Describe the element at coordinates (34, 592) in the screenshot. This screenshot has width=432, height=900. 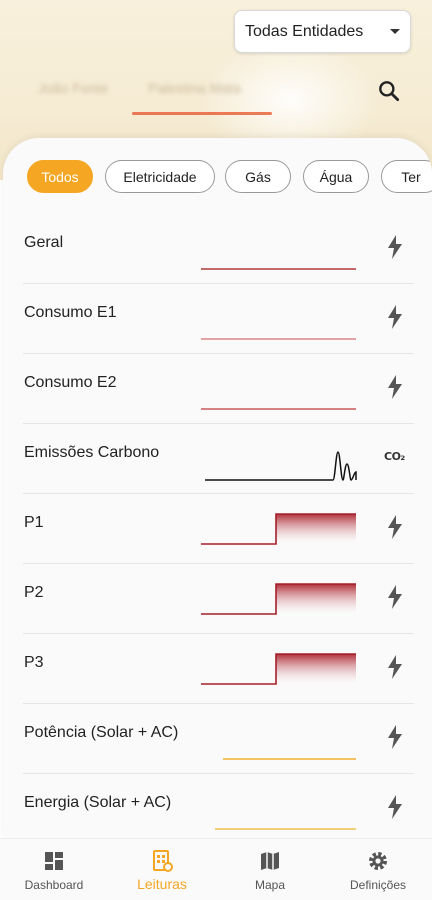
I see `reading-label: P2` at that location.